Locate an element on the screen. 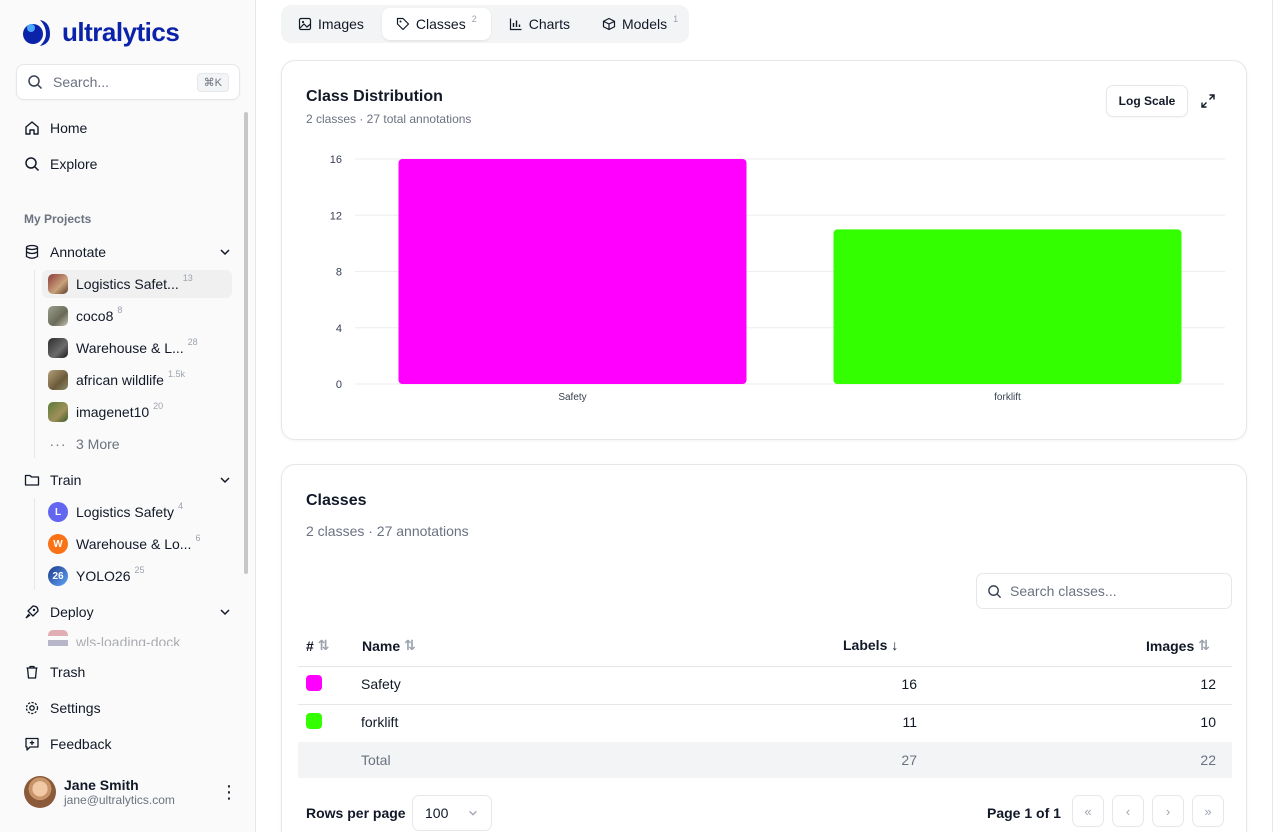  class-images: 10 is located at coordinates (1208, 722).